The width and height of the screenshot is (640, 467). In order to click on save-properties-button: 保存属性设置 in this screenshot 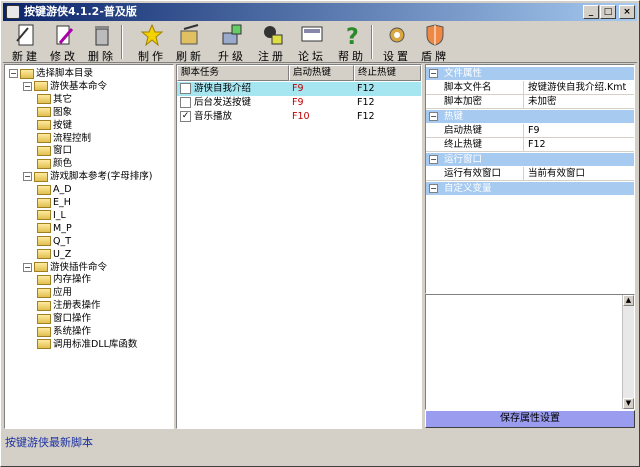, I will do `click(530, 419)`.